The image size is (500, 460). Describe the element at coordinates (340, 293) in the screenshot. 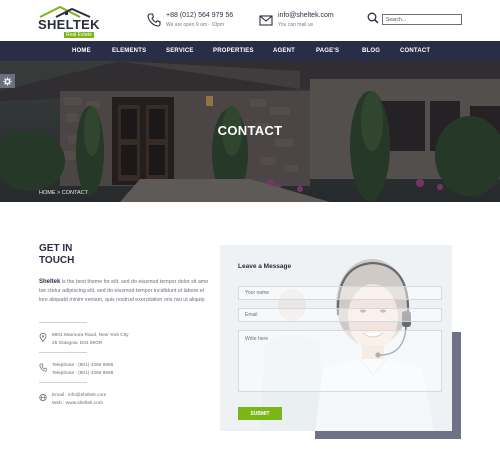

I see `name-input` at that location.